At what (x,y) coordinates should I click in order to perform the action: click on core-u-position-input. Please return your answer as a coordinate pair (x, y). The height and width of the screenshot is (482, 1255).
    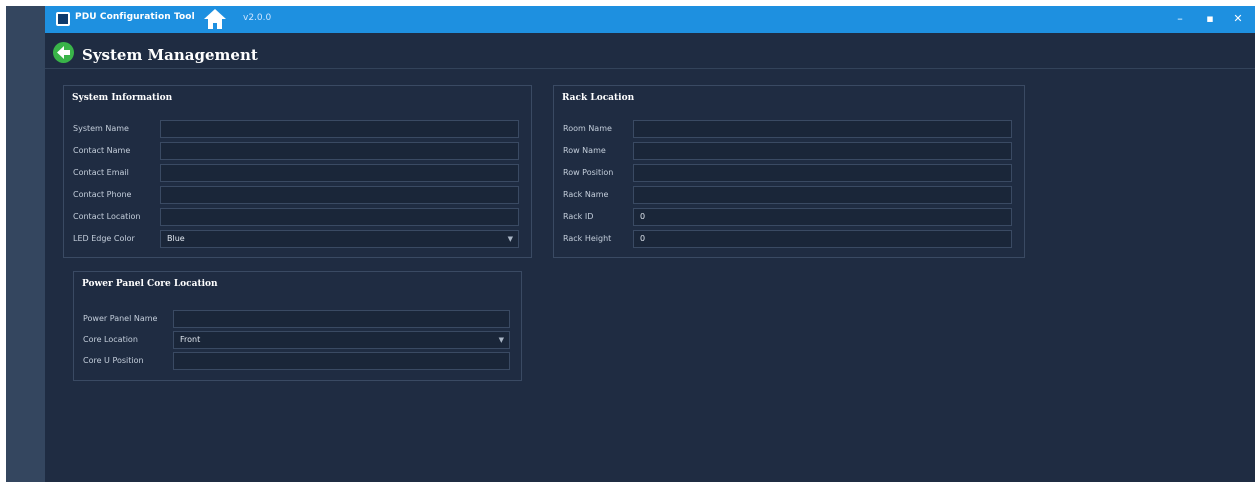
    Looking at the image, I should click on (341, 361).